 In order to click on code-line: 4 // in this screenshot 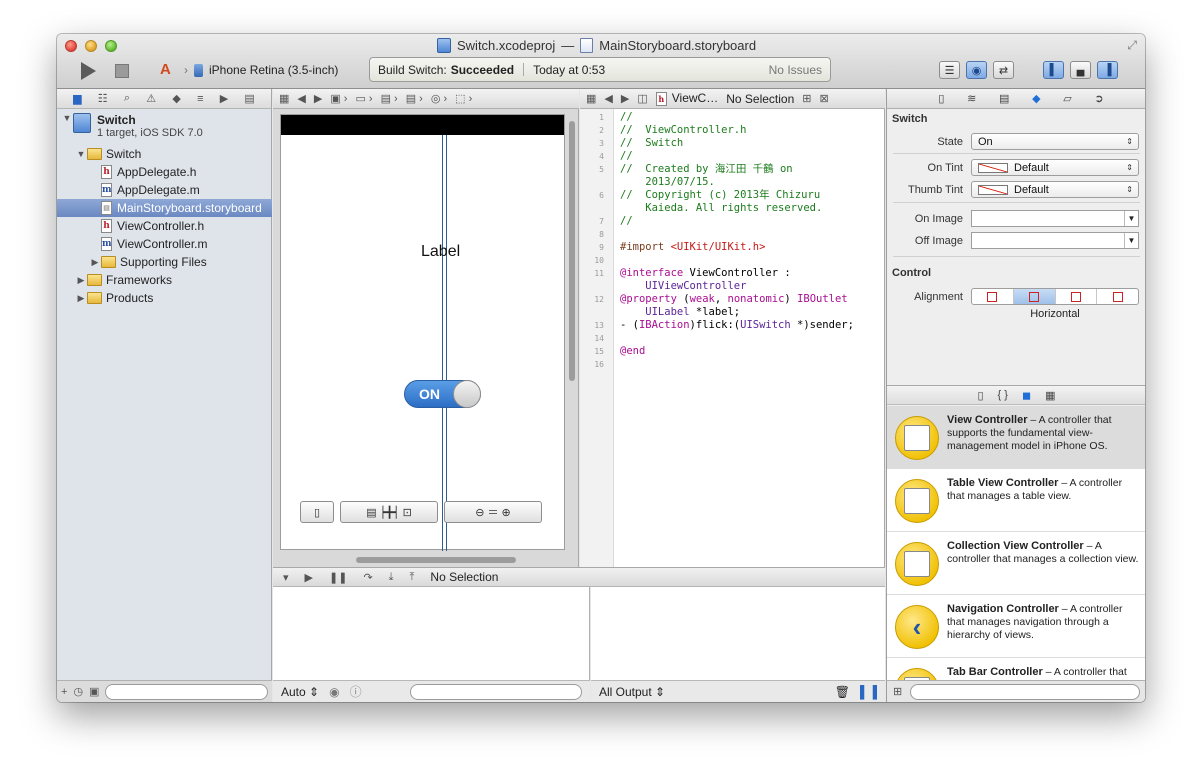, I will do `click(732, 156)`.